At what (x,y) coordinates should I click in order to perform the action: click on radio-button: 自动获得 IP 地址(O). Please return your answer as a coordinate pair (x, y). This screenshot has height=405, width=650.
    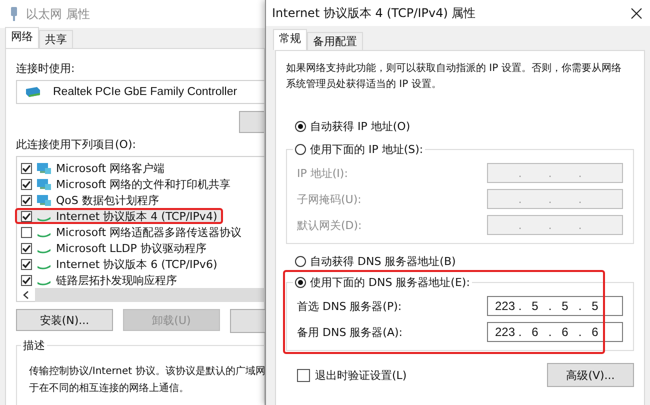
    Looking at the image, I should click on (464, 126).